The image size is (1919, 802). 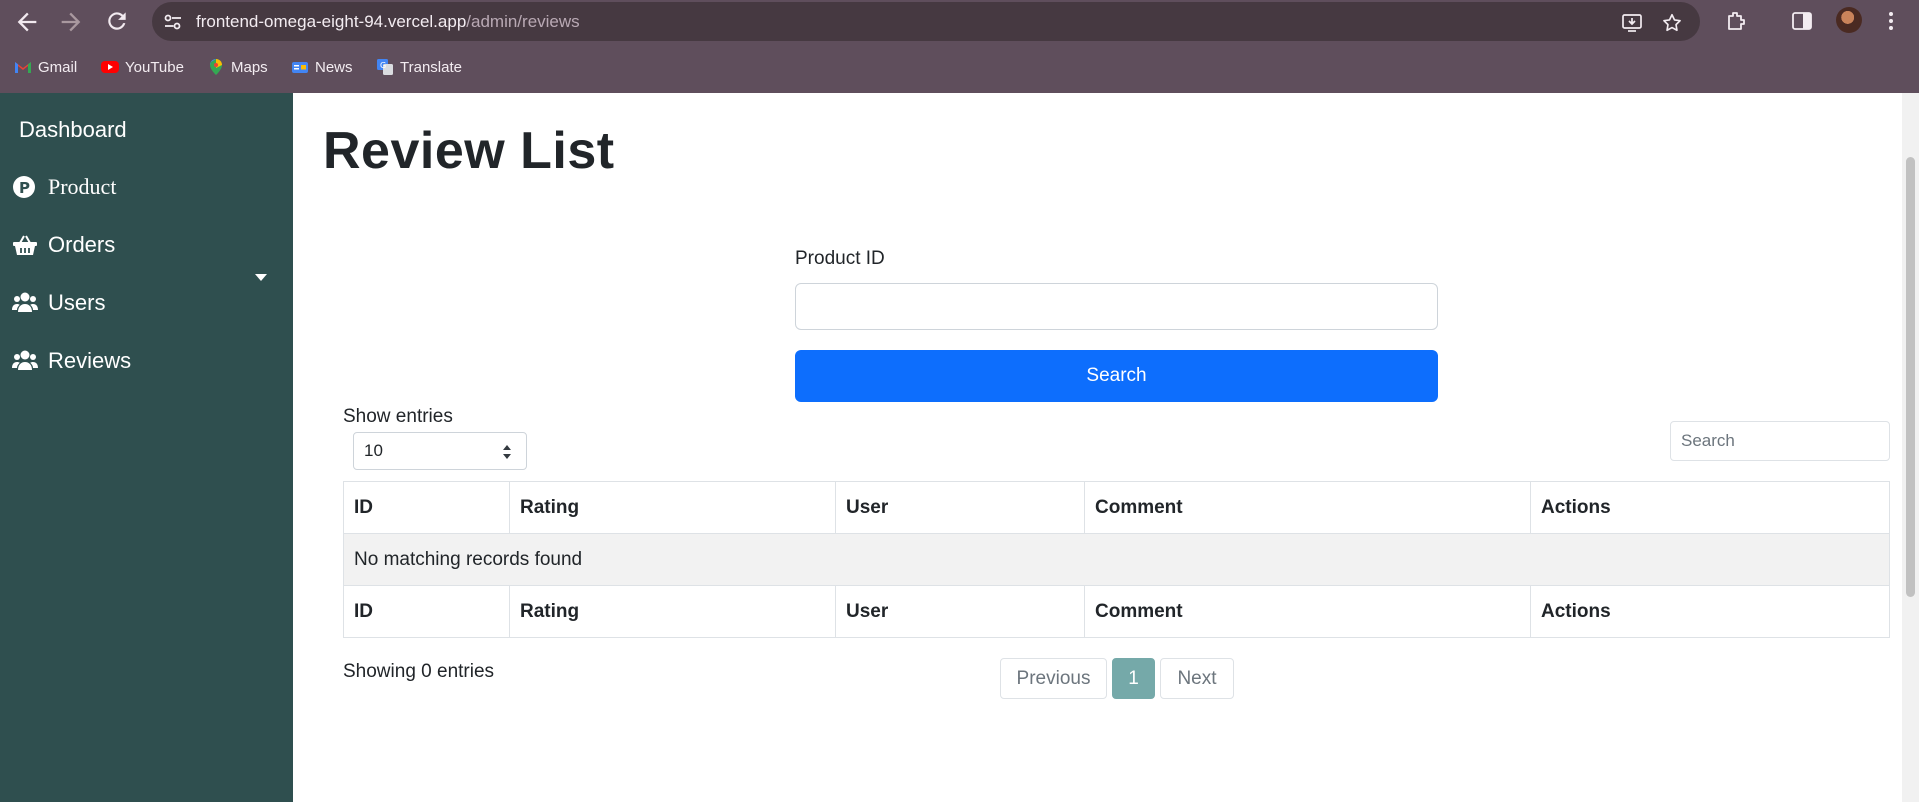 What do you see at coordinates (959, 68) in the screenshot?
I see `bookmarks-bar: Gmail YouTube Maps News G Translate` at bounding box center [959, 68].